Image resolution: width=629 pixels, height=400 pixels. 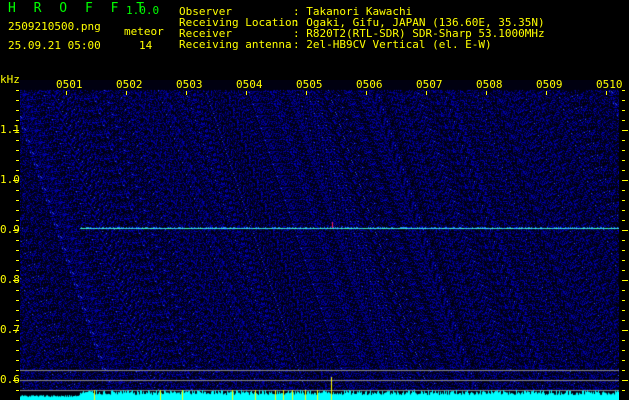 What do you see at coordinates (249, 84) in the screenshot?
I see `x-tick-label: 0504` at bounding box center [249, 84].